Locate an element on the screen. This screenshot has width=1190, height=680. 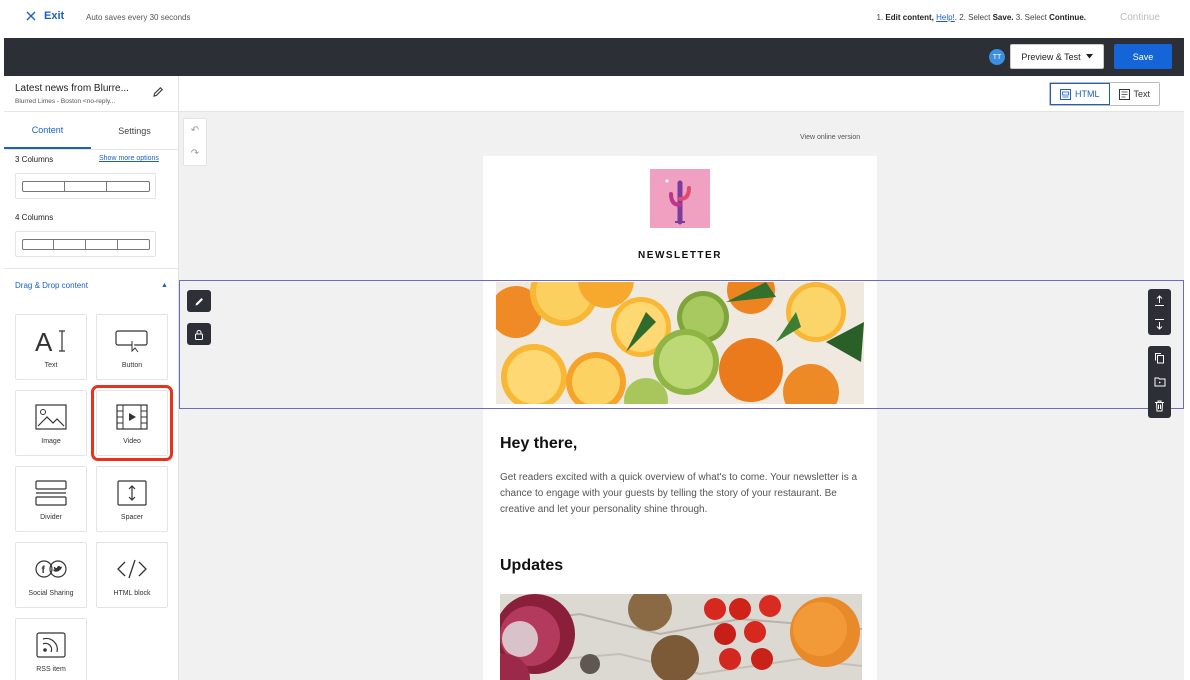
redo-icon: ↷ is located at coordinates (195, 153).